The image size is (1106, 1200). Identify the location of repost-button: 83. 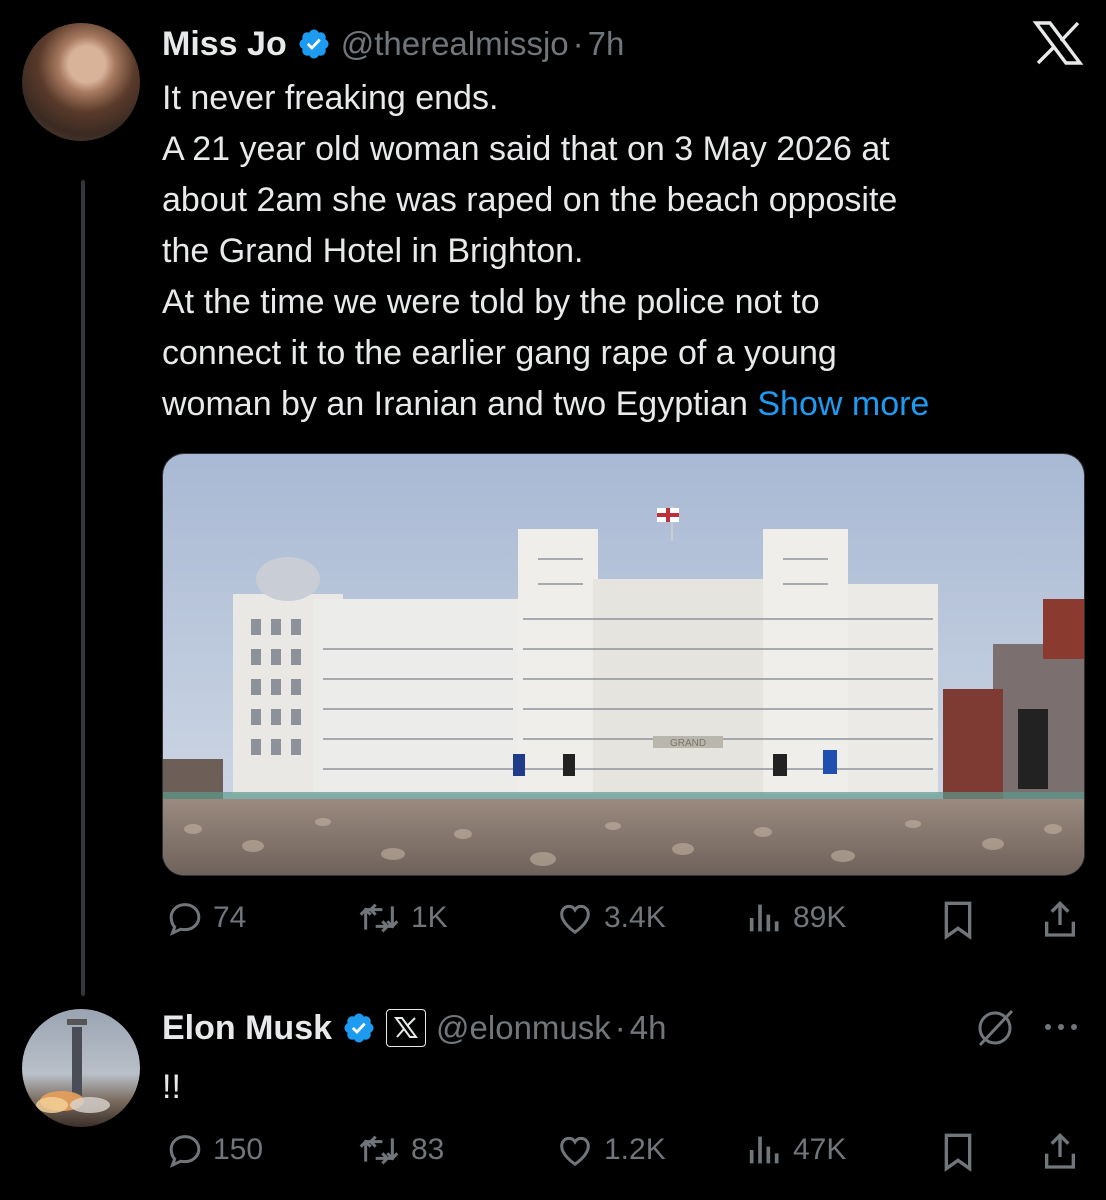
(399, 1150).